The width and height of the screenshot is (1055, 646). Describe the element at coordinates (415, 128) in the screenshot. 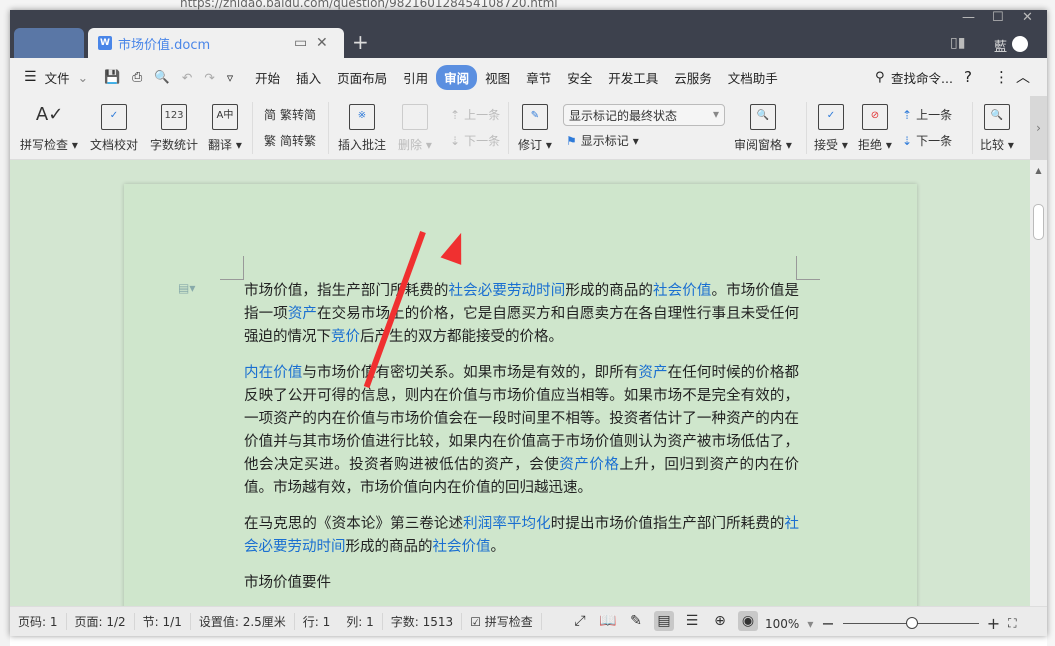

I see `delete-comment-button: 删除 ▾` at that location.